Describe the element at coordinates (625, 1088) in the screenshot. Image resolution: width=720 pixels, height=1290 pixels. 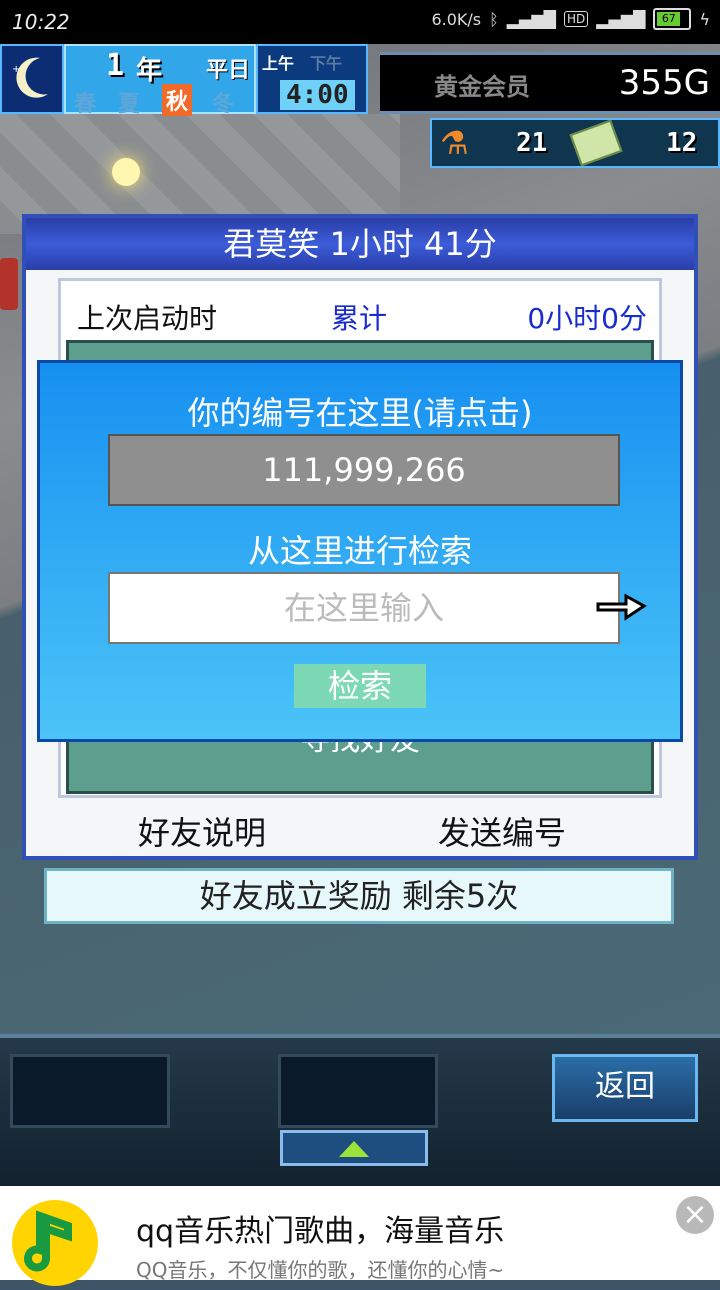
I see `back-button: 返回` at that location.